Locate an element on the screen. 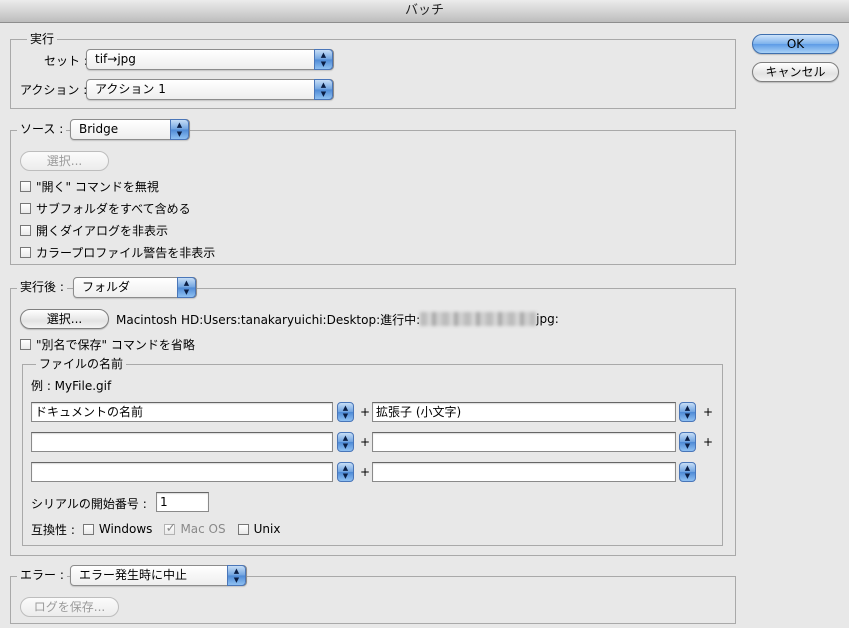  destination-label: 実行後 : is located at coordinates (42, 287).